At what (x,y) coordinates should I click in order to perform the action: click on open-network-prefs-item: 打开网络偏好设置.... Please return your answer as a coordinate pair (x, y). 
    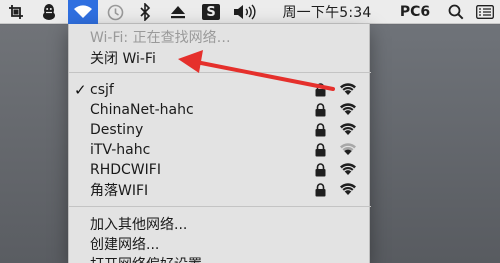
    Looking at the image, I should click on (220, 258).